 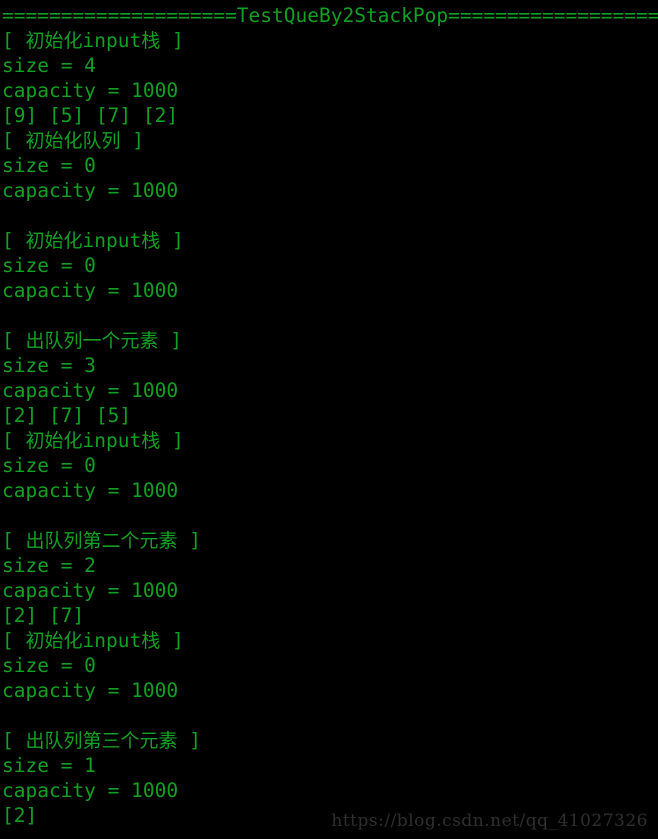 What do you see at coordinates (330, 540) in the screenshot?
I see `terminal-line: [ 出队列第二个元素 ]` at bounding box center [330, 540].